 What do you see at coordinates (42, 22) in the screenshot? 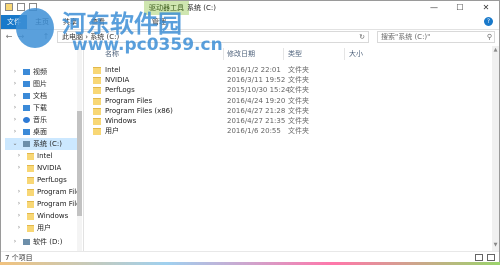
I see `tab-home: 主页` at bounding box center [42, 22].